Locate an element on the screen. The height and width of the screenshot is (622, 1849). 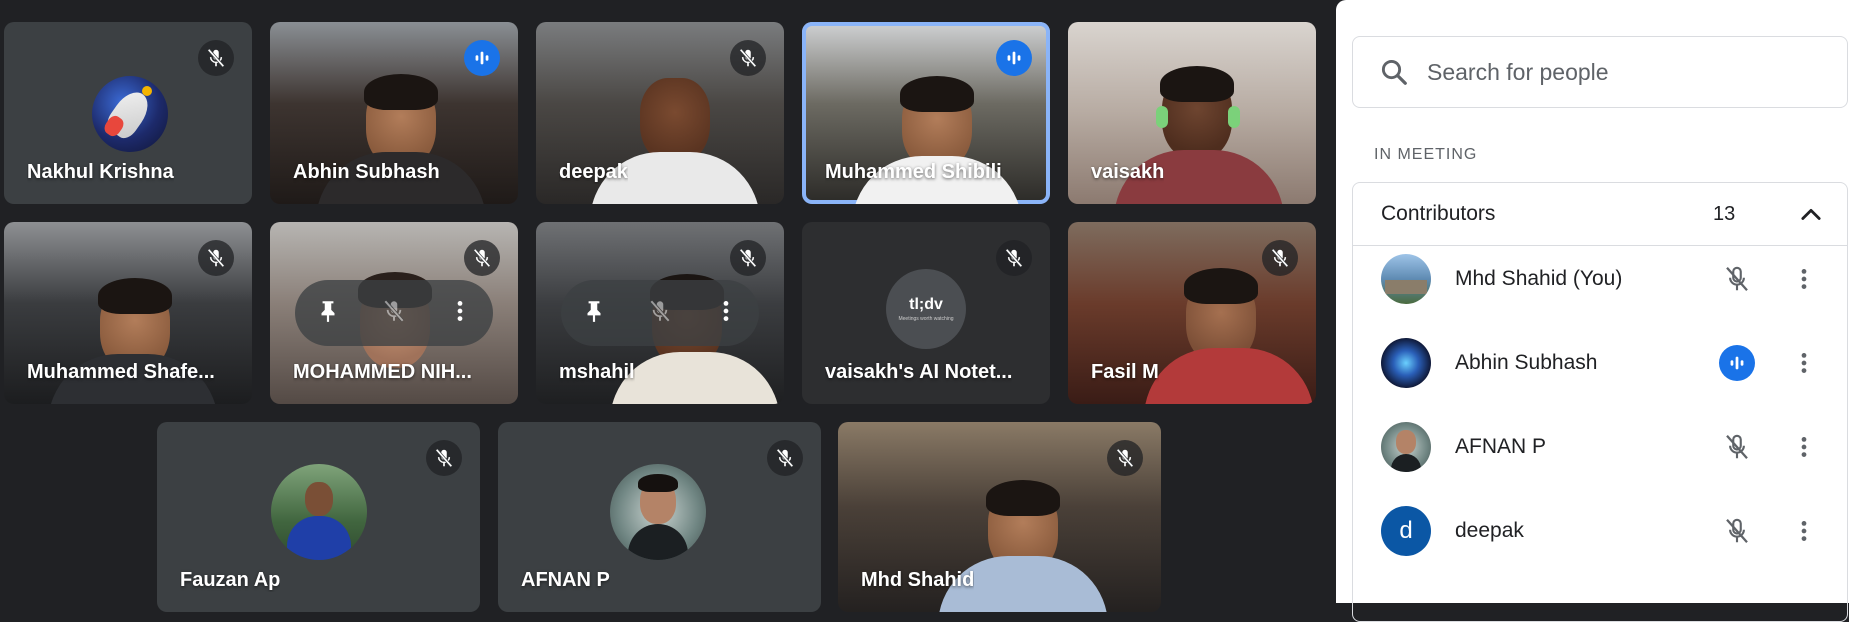
contributors-header: Contributors 13 is located at coordinates (1600, 214).